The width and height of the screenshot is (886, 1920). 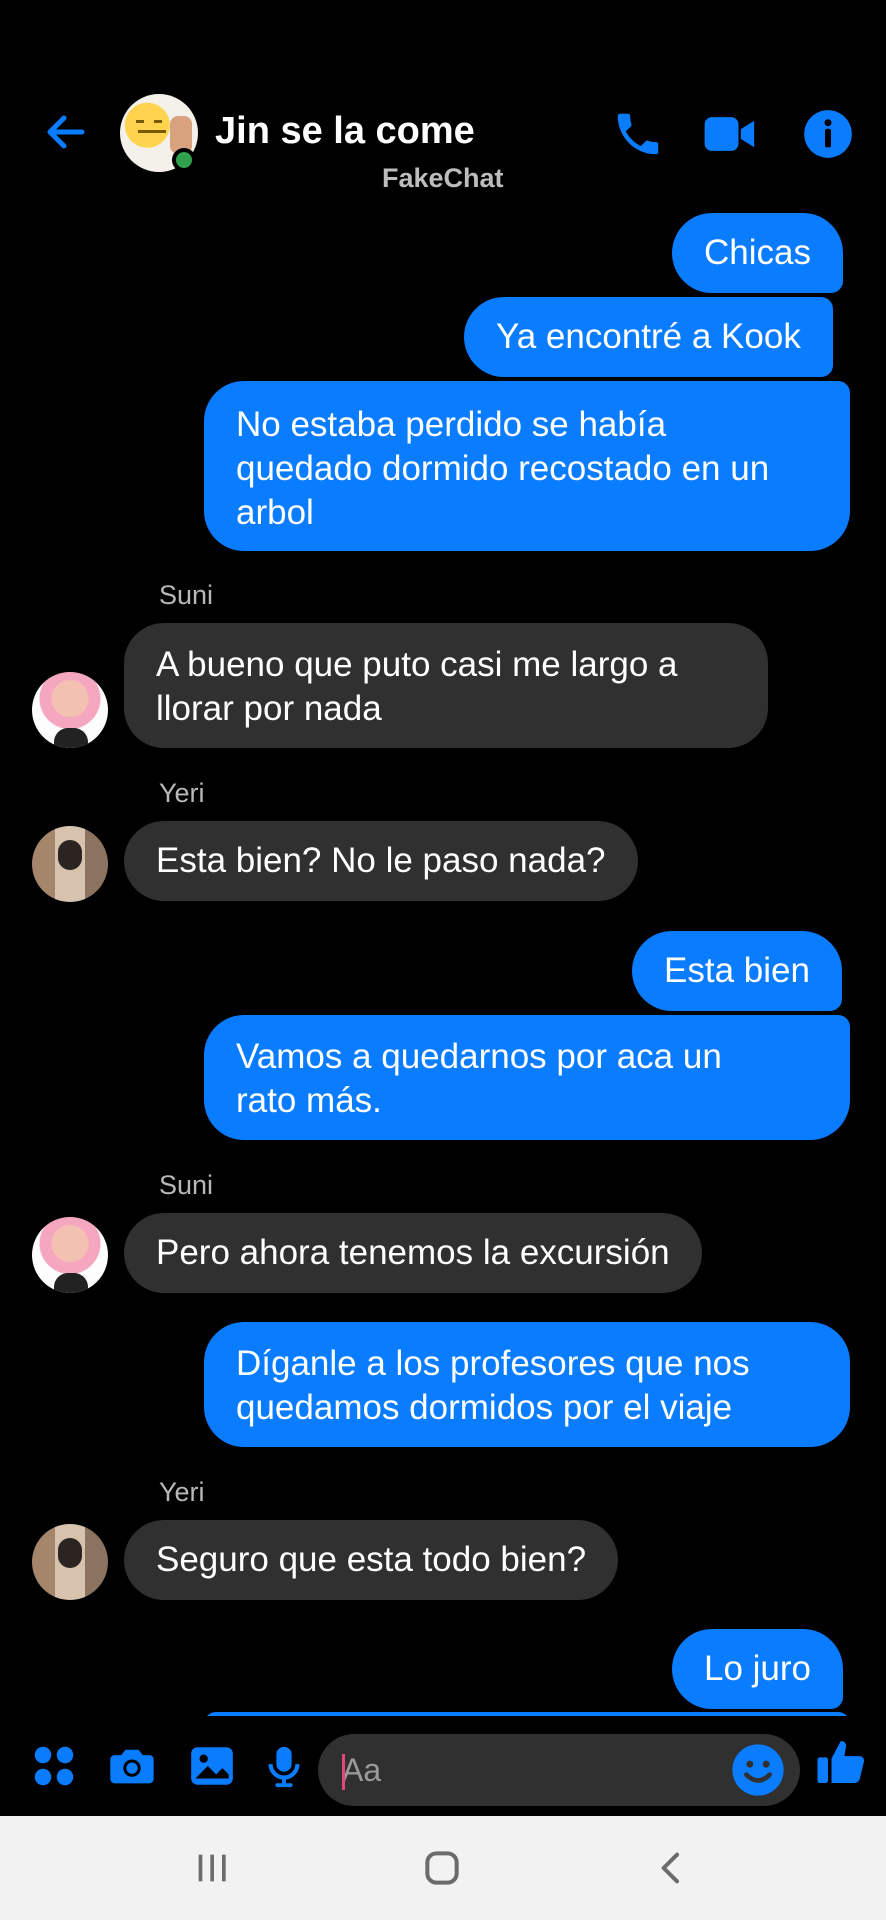 I want to click on back-nav-button, so click(x=672, y=1868).